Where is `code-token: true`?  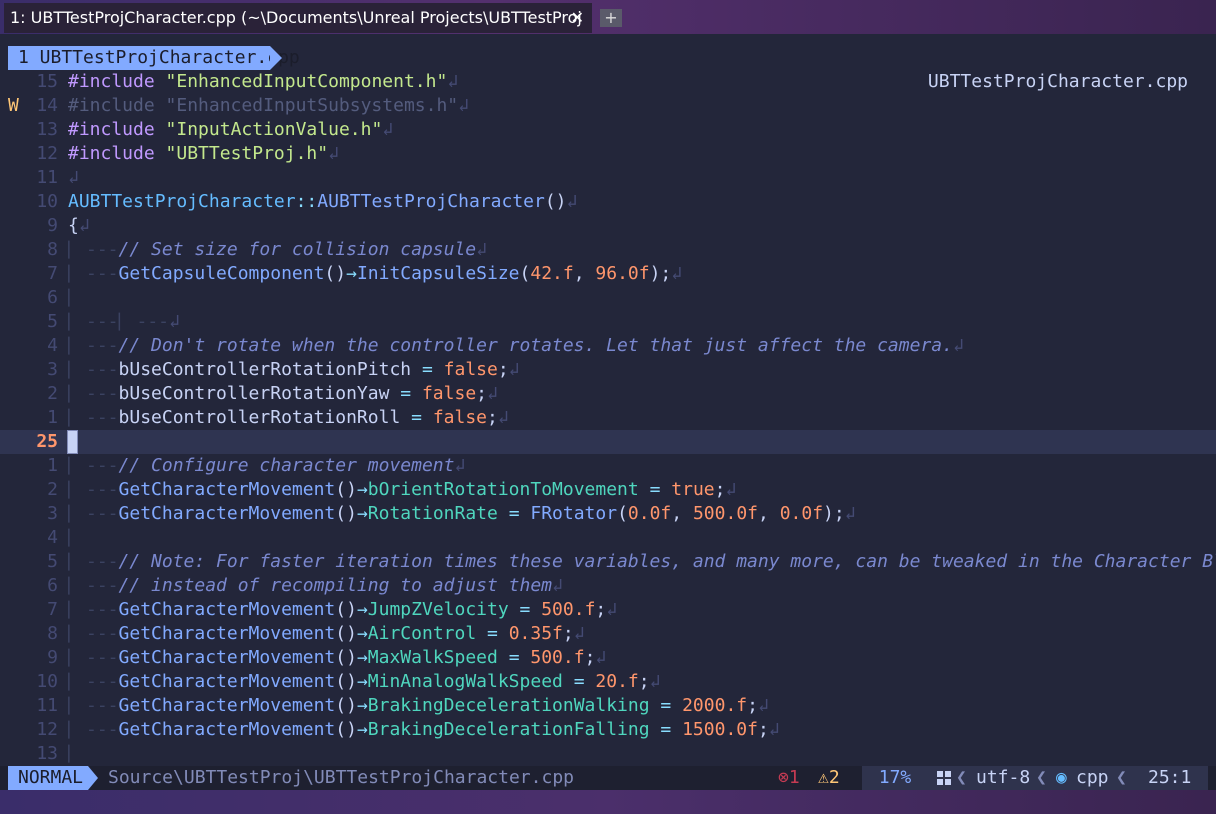 code-token: true is located at coordinates (693, 489).